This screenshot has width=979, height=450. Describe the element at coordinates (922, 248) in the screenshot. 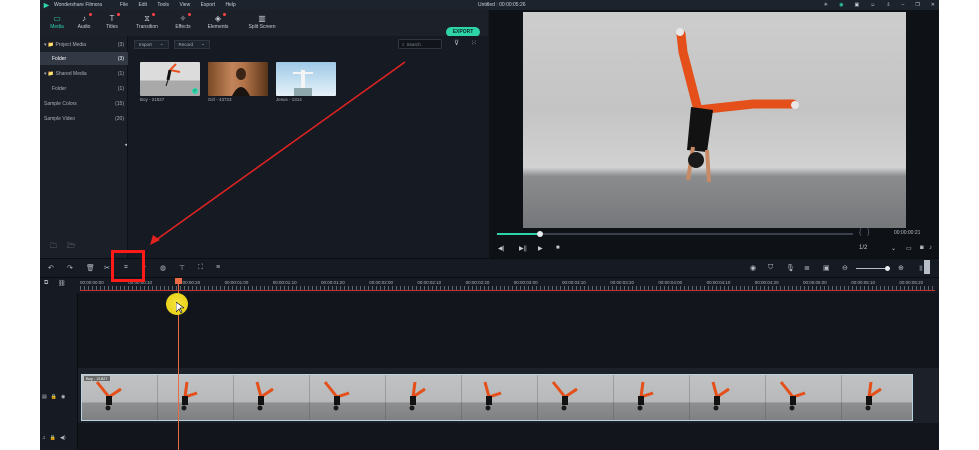

I see `snapshot-icon: ◙` at that location.